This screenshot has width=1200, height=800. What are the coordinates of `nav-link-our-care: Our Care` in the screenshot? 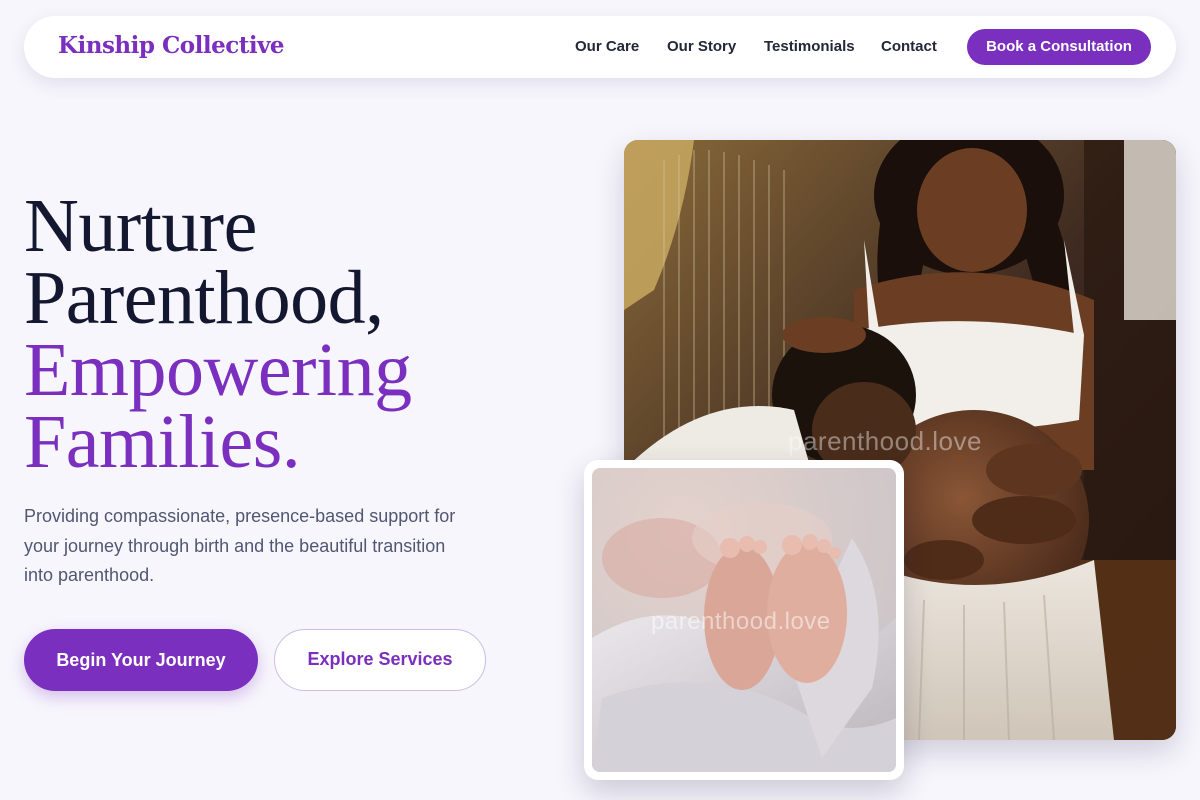 It's located at (607, 46).